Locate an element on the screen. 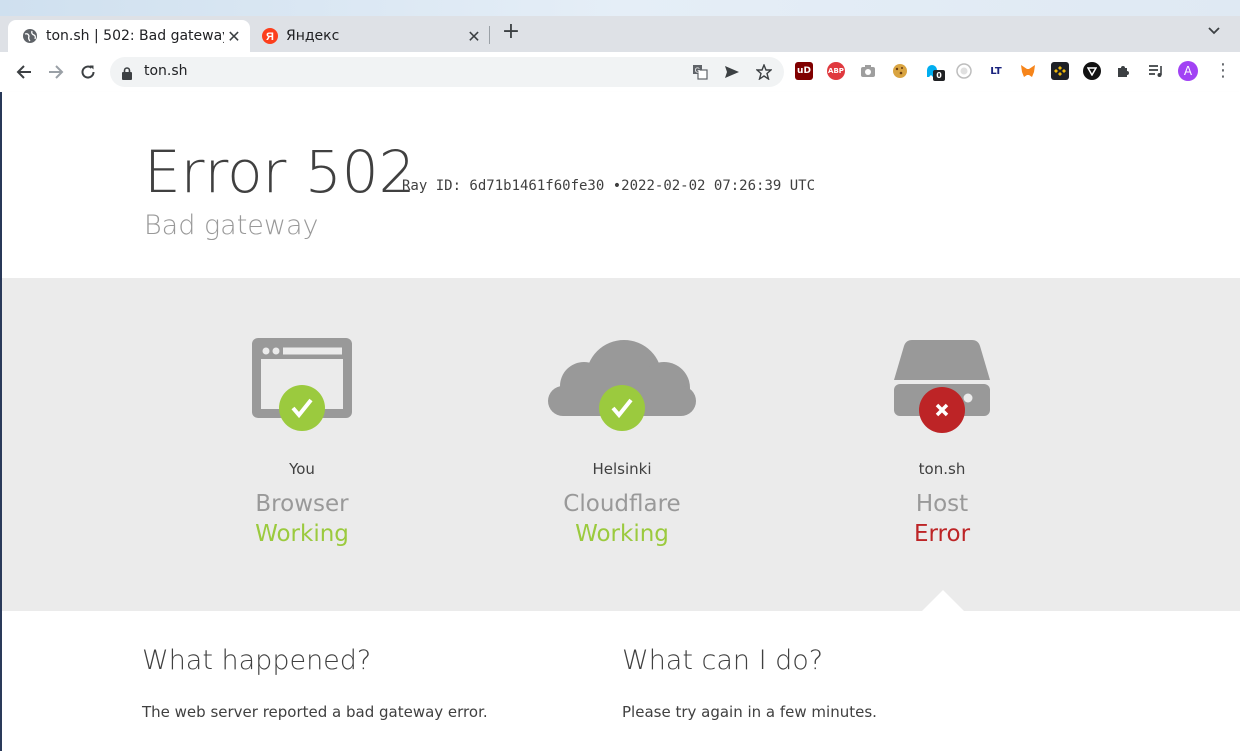 The width and height of the screenshot is (1240, 751). binance-icon is located at coordinates (1060, 71).